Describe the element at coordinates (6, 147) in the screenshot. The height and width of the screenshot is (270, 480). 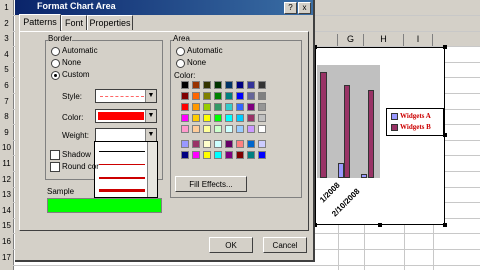
I see `row-number: 10` at that location.